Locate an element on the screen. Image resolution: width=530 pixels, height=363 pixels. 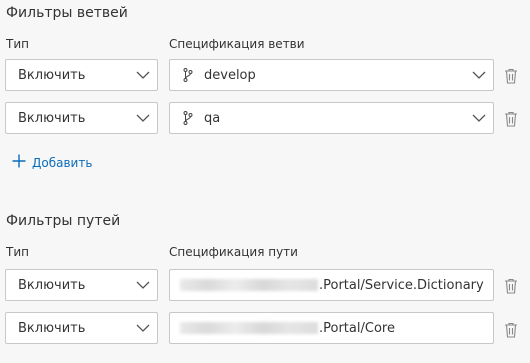
path-spec-input-2: .Portal/Core is located at coordinates (331, 328).